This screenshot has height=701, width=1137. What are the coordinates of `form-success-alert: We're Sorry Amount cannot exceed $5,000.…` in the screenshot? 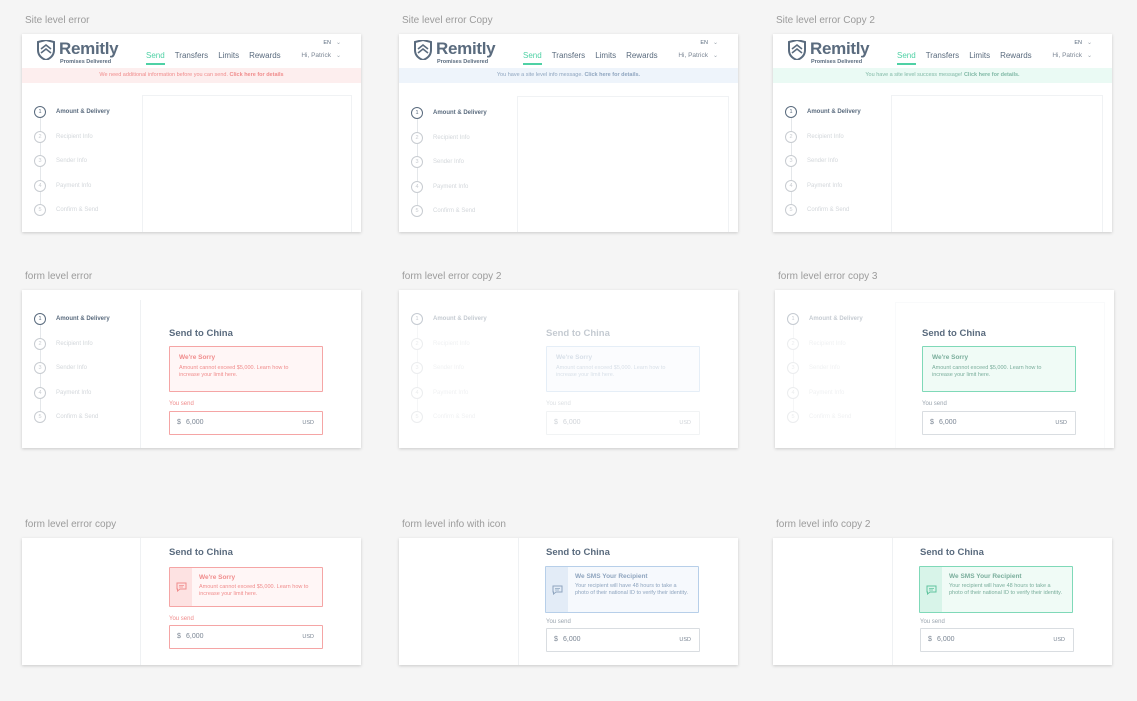 It's located at (999, 369).